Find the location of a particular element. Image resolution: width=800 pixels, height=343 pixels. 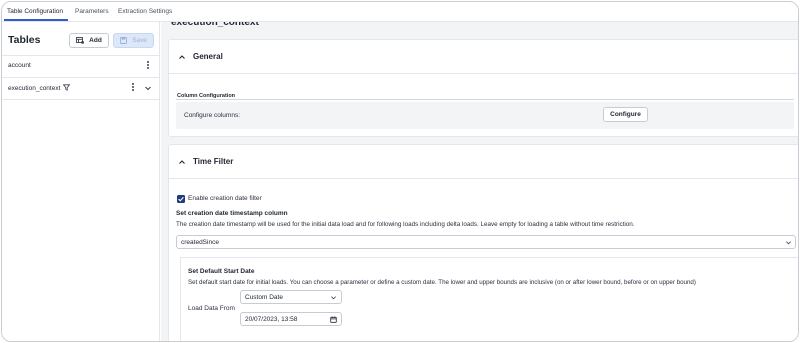

save-button: Save is located at coordinates (133, 40).